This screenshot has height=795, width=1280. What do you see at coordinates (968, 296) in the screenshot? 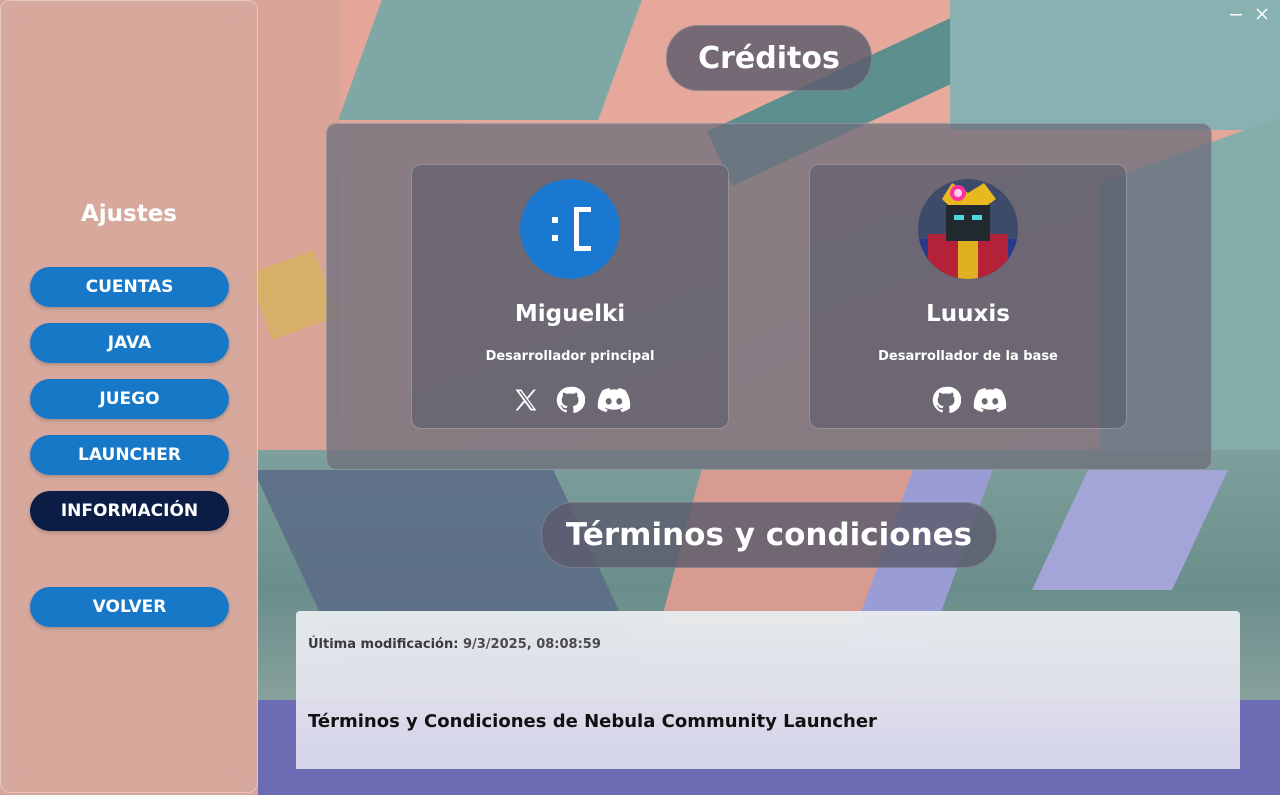
I see `credit-card-luuxis: Luuxis Desarrollador de la base` at bounding box center [968, 296].